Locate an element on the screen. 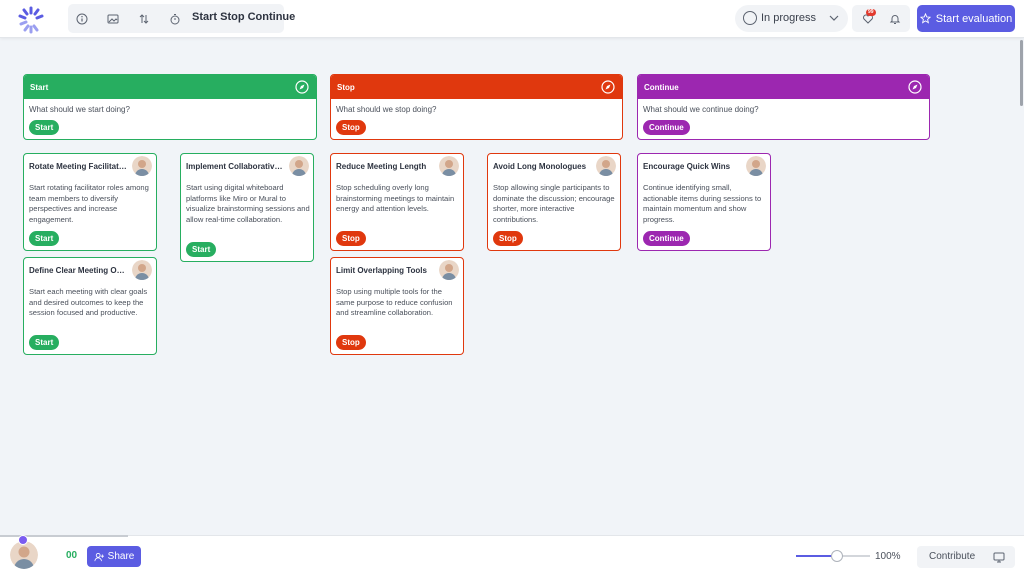 This screenshot has width=1024, height=576. card-tag: Continue is located at coordinates (666, 238).